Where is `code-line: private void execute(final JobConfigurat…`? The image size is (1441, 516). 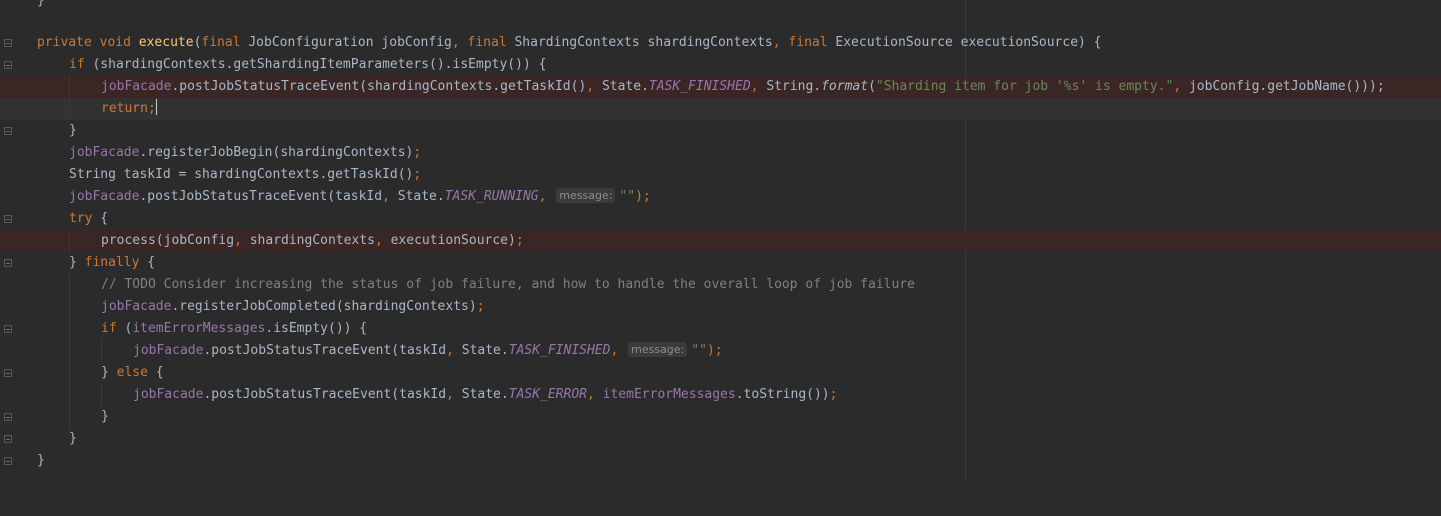
code-line: private void execute(final JobConfigurat… is located at coordinates (720, 43).